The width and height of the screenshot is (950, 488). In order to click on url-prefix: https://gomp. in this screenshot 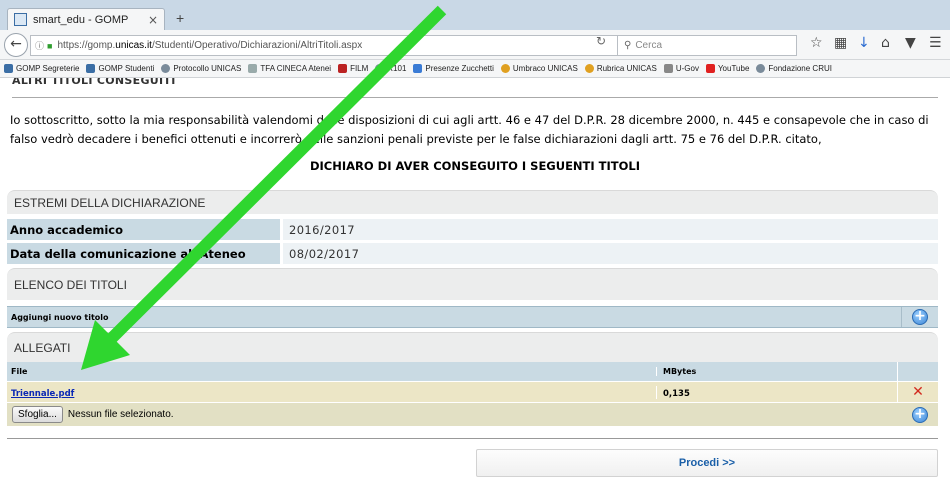, I will do `click(86, 45)`.